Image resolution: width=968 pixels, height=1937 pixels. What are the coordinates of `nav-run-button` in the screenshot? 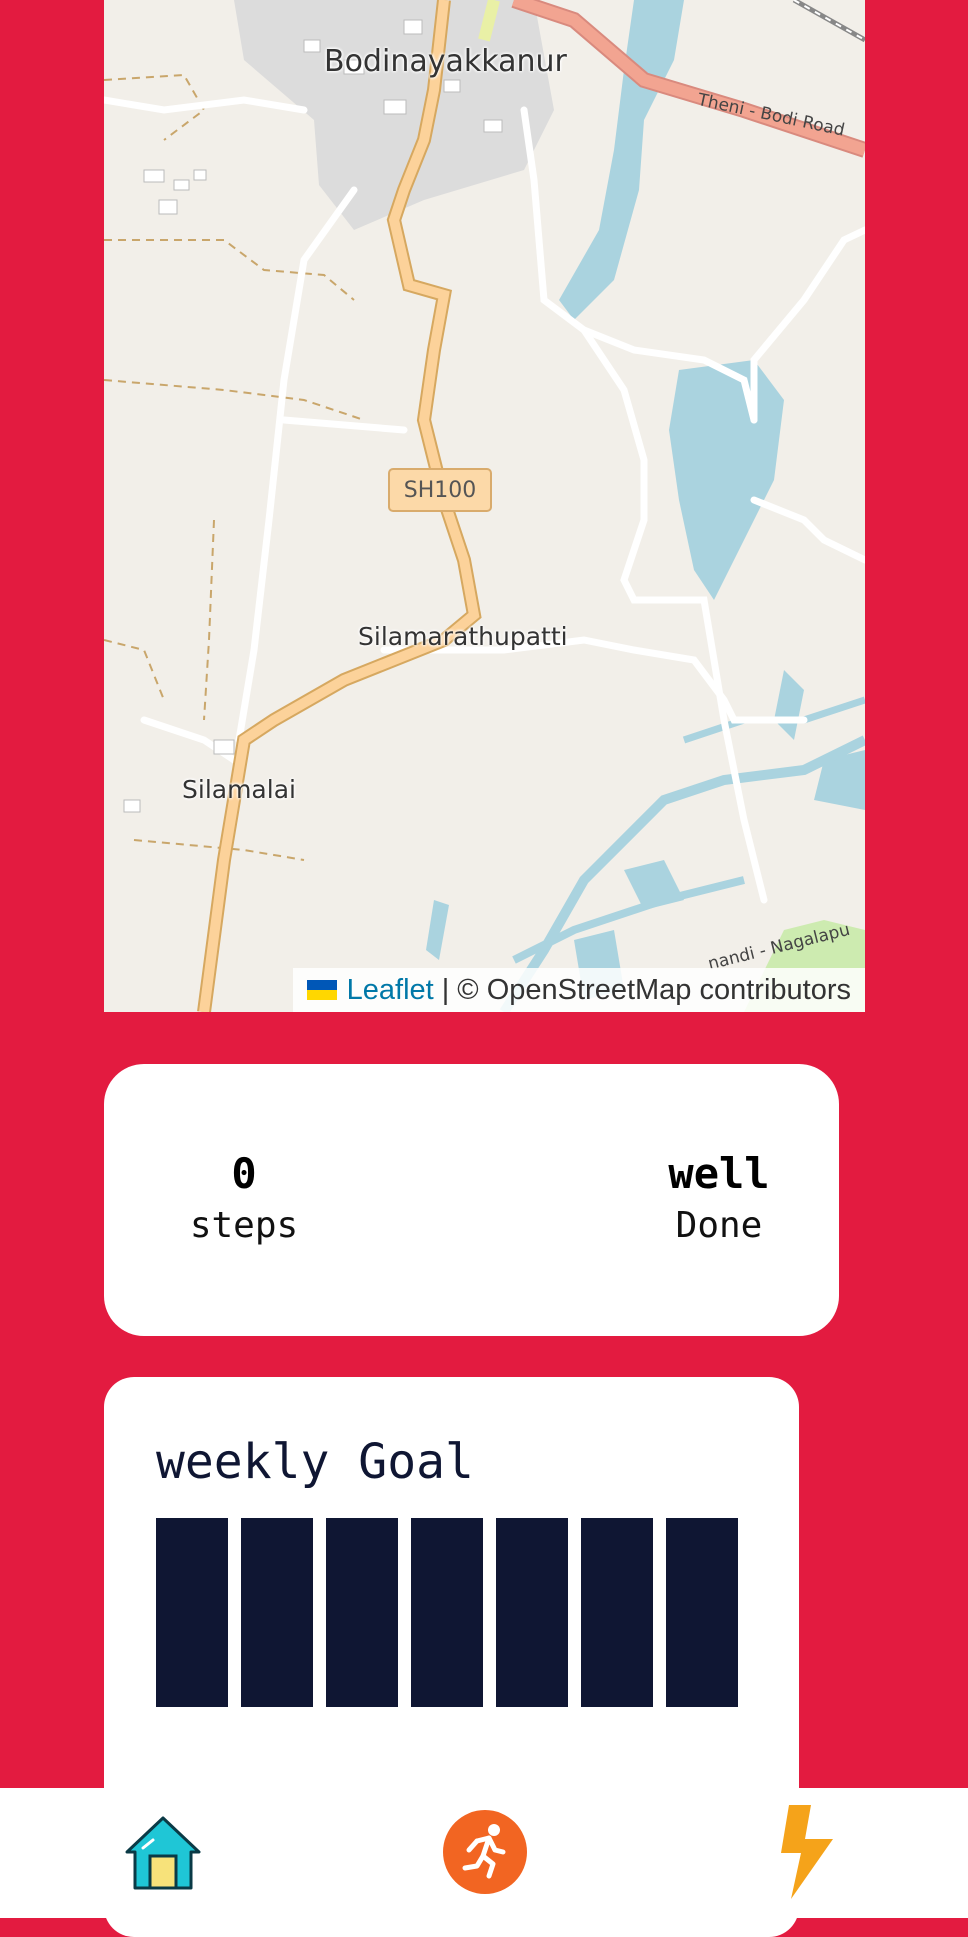 It's located at (485, 1852).